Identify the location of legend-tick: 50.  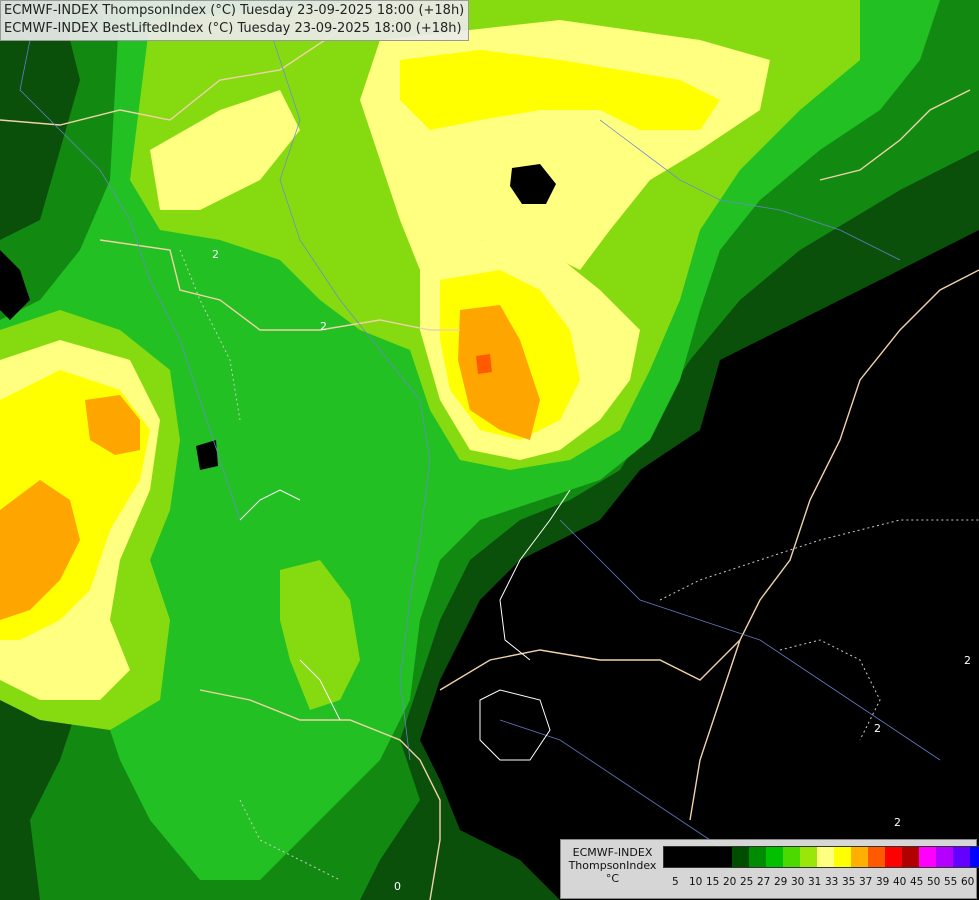
(934, 882).